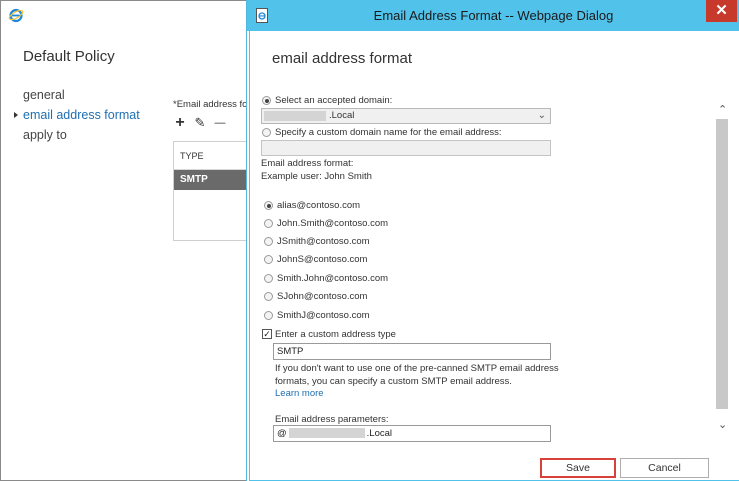 The height and width of the screenshot is (481, 739). I want to click on edit-icon: ✎, so click(200, 123).